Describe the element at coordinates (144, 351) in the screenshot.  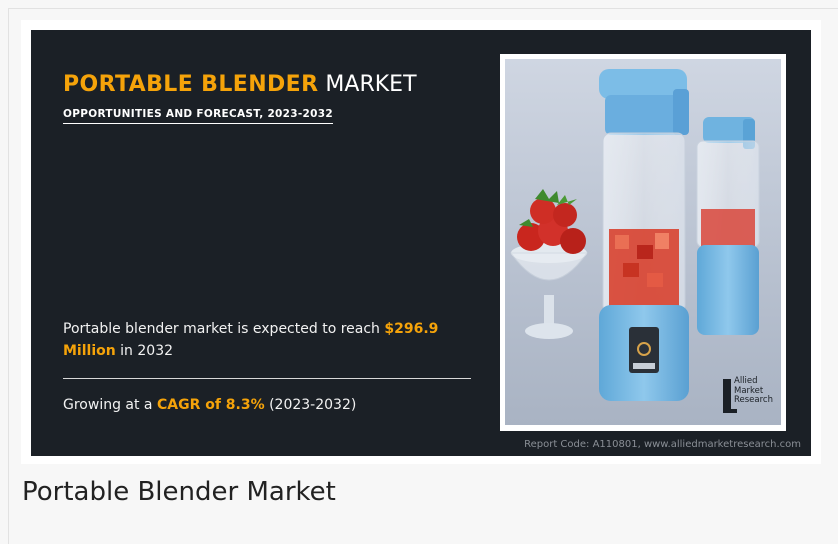
I see `market-size-suffix: in 2032` at that location.